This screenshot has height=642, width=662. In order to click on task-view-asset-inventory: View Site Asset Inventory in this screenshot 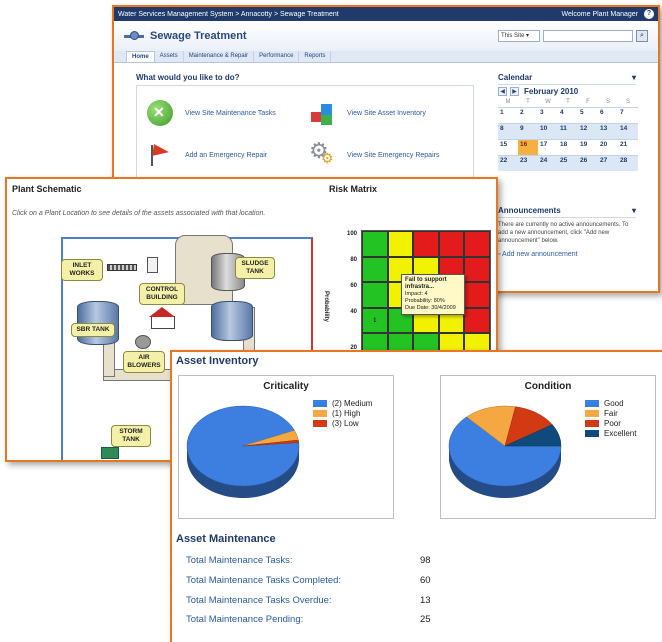, I will do `click(367, 113)`.